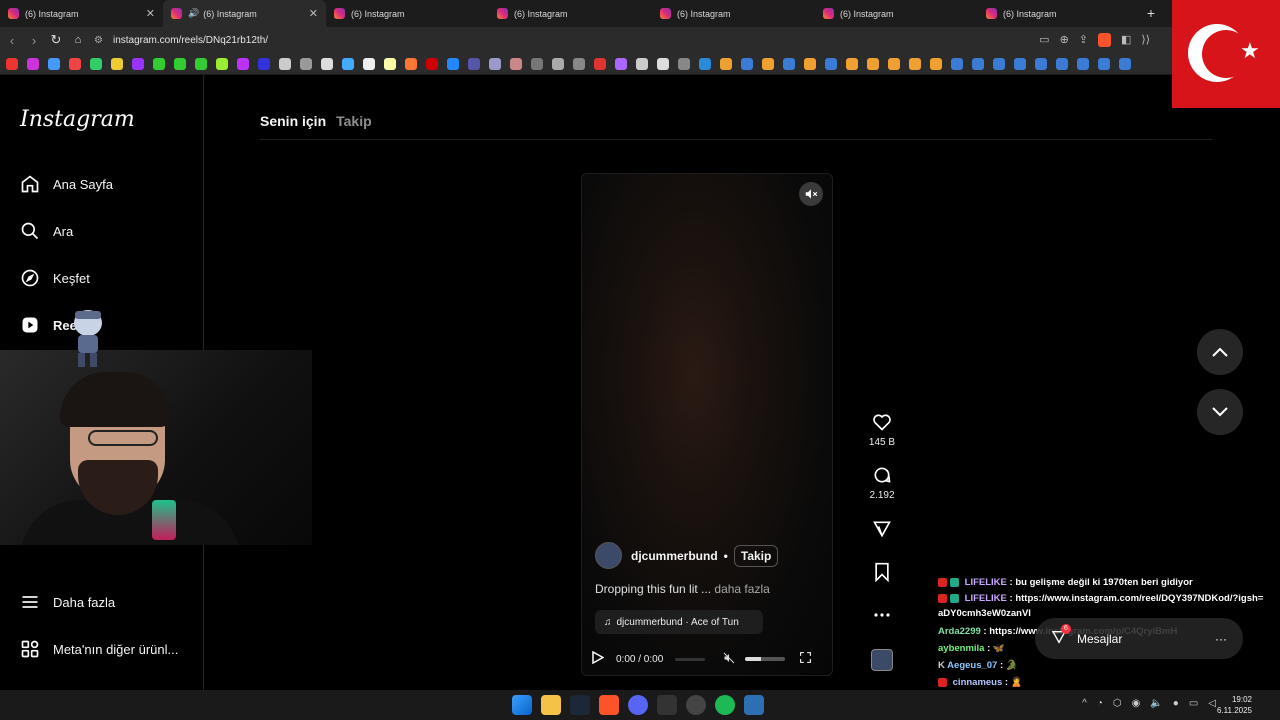 The height and width of the screenshot is (720, 1280). I want to click on audio-cover-avatar, so click(882, 660).